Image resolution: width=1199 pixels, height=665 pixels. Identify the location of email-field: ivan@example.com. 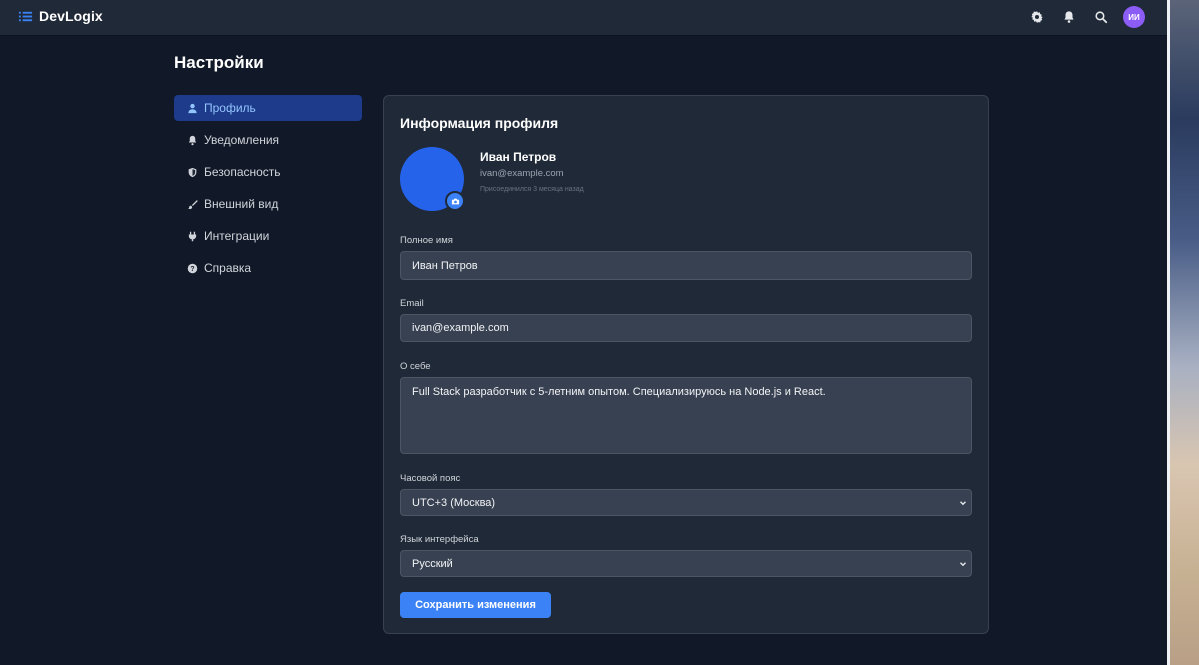
(686, 328).